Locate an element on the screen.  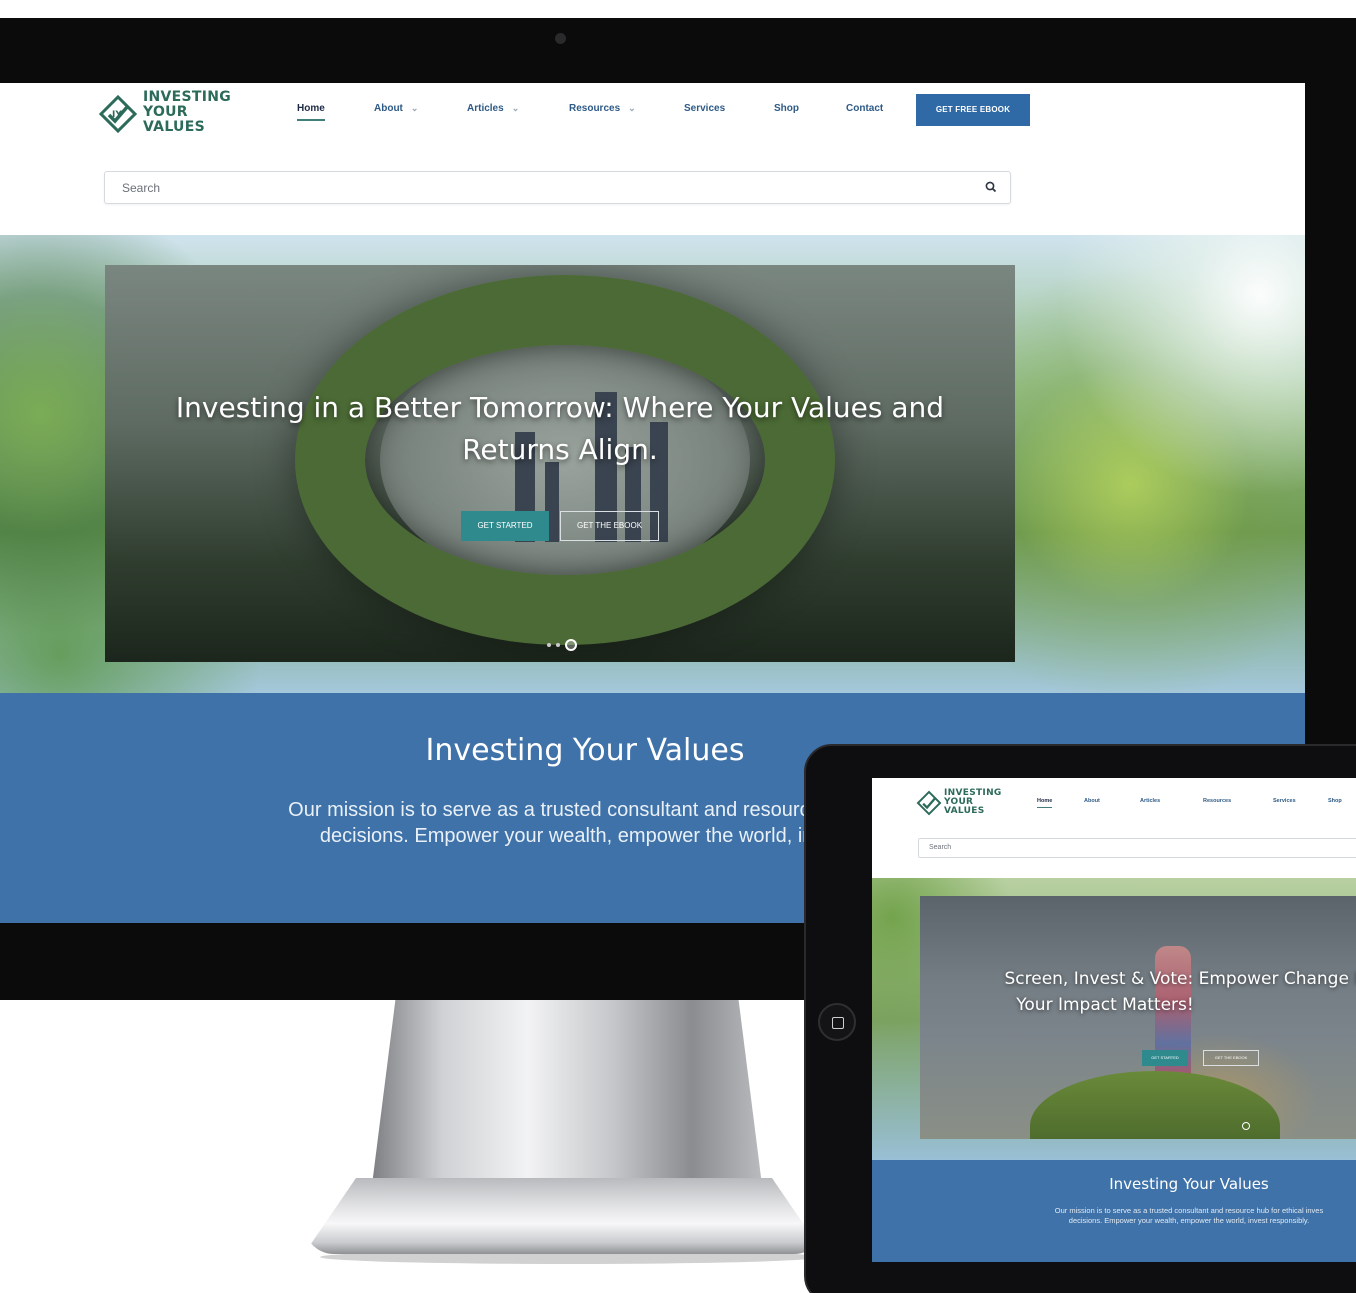
tablet-nav-home: Home is located at coordinates (1045, 803).